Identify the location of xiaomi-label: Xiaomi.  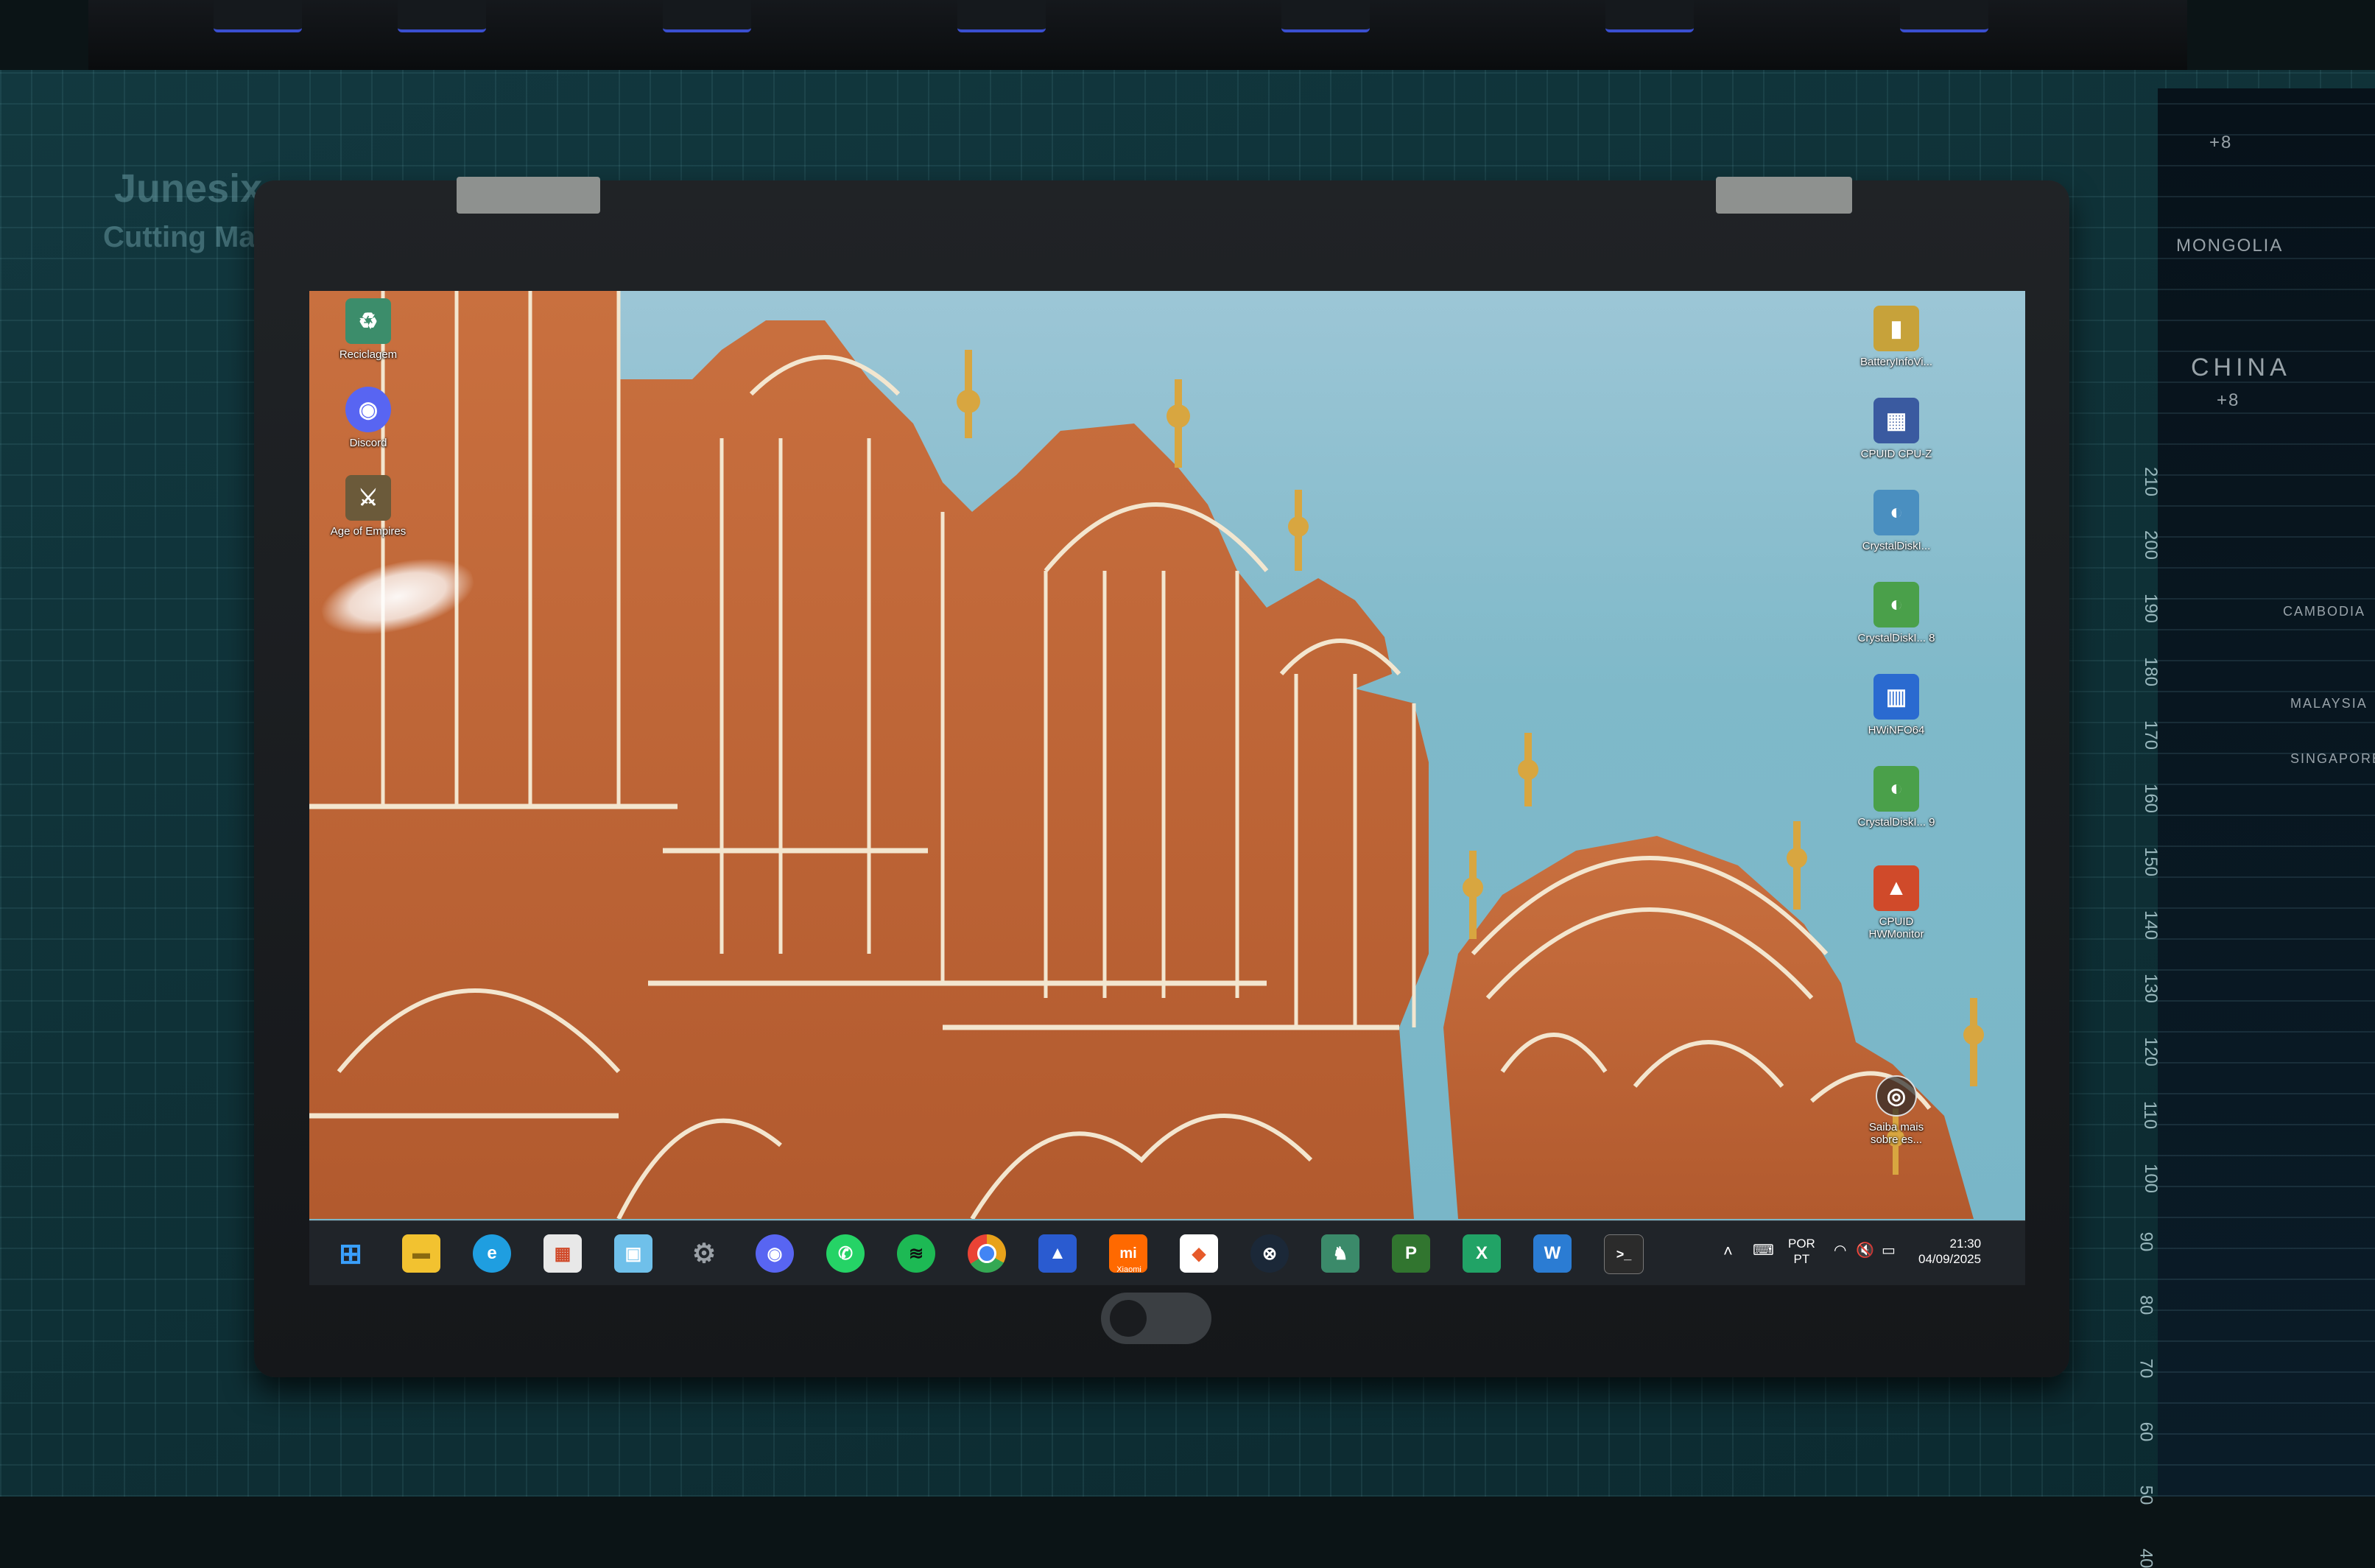
(1128, 1269).